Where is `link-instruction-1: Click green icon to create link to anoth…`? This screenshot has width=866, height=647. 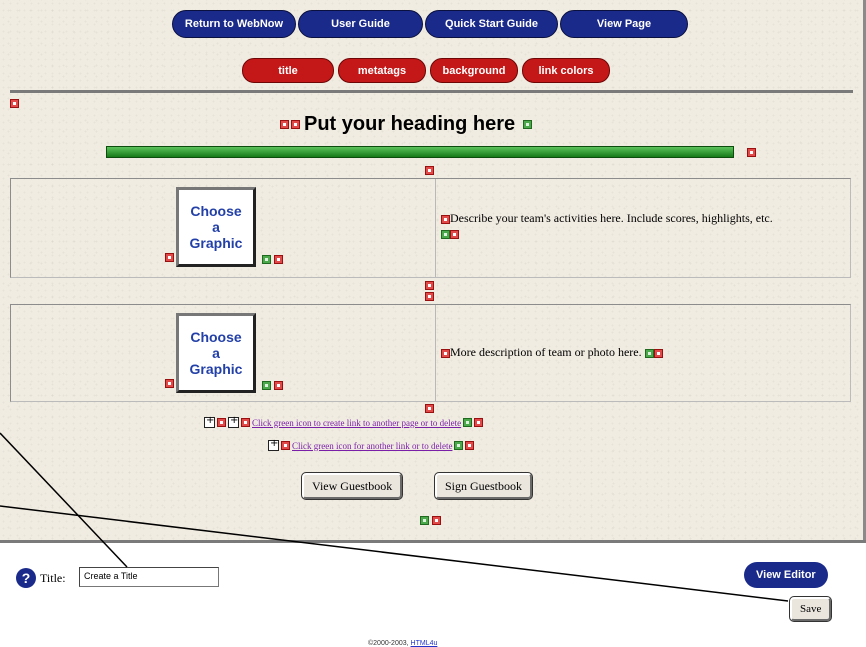 link-instruction-1: Click green icon to create link to anoth… is located at coordinates (356, 423).